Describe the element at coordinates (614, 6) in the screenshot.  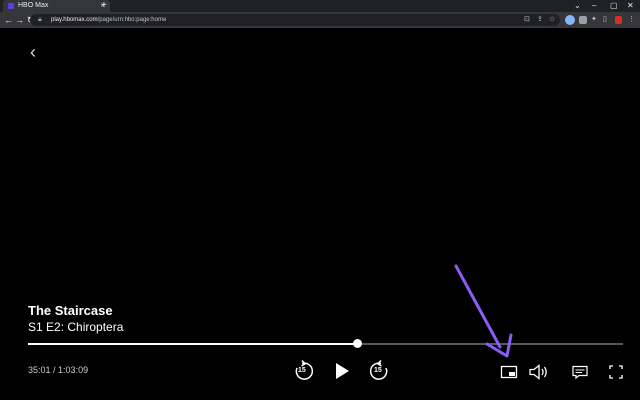
I see `maximize-icon: ▢` at that location.